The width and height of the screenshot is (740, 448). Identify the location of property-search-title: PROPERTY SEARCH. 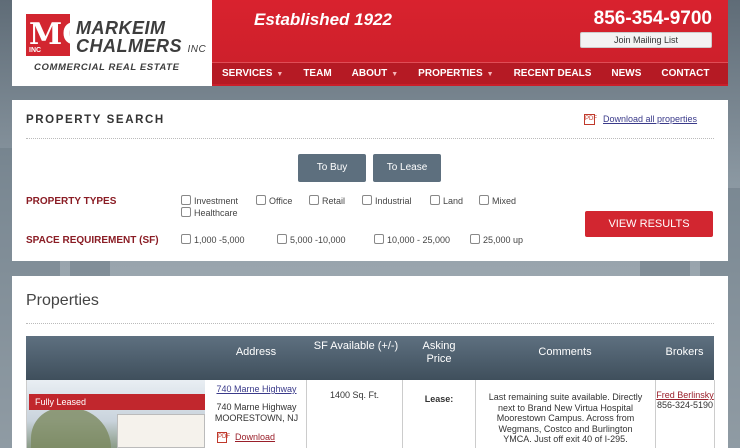
(95, 120).